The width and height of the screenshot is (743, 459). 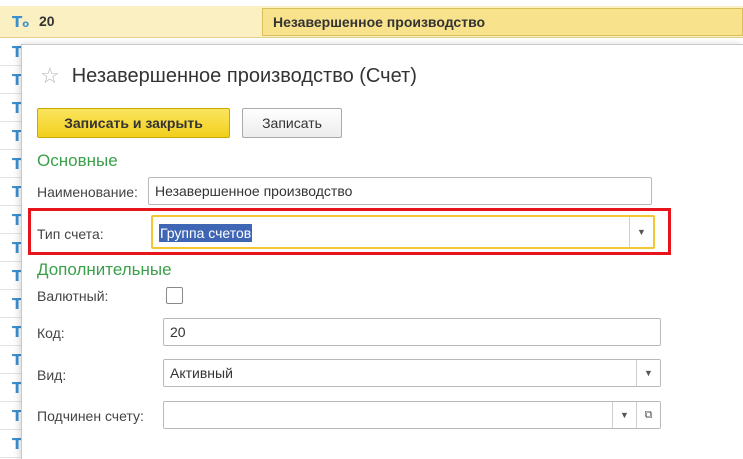 What do you see at coordinates (73, 296) in the screenshot?
I see `currency-label: Валютный:` at bounding box center [73, 296].